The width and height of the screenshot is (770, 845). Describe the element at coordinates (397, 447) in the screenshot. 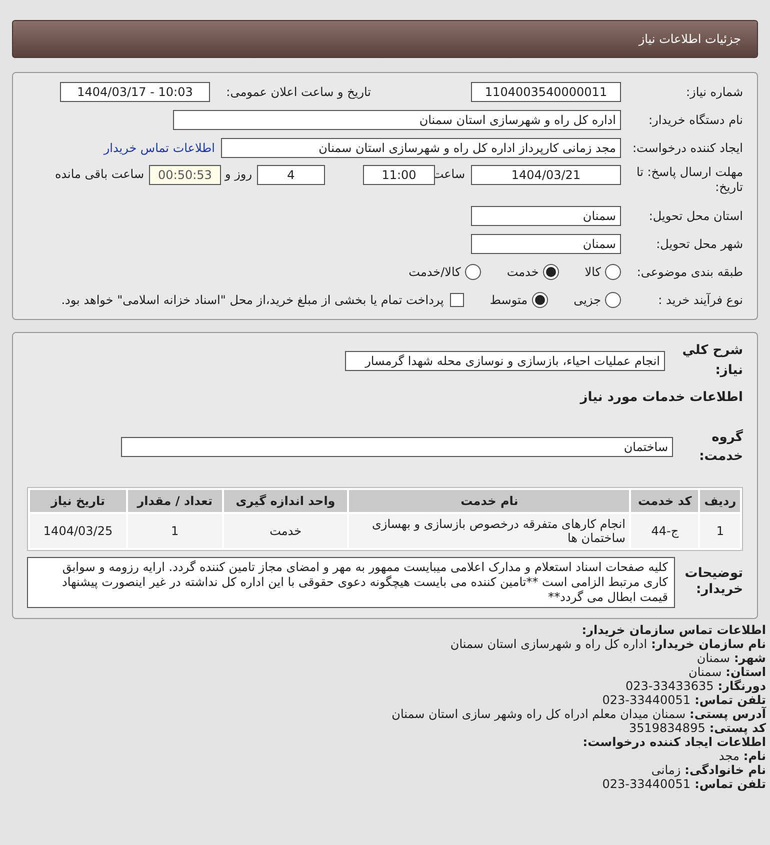

I see `input-field: ساختمان` at that location.